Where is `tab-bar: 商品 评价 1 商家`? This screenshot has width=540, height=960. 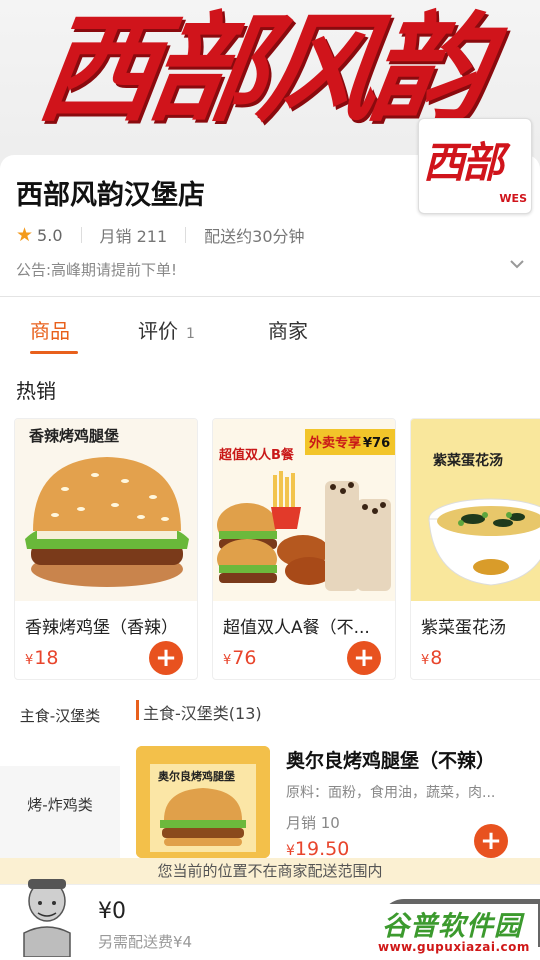
tab-bar: 商品 评价 1 商家 is located at coordinates (270, 327).